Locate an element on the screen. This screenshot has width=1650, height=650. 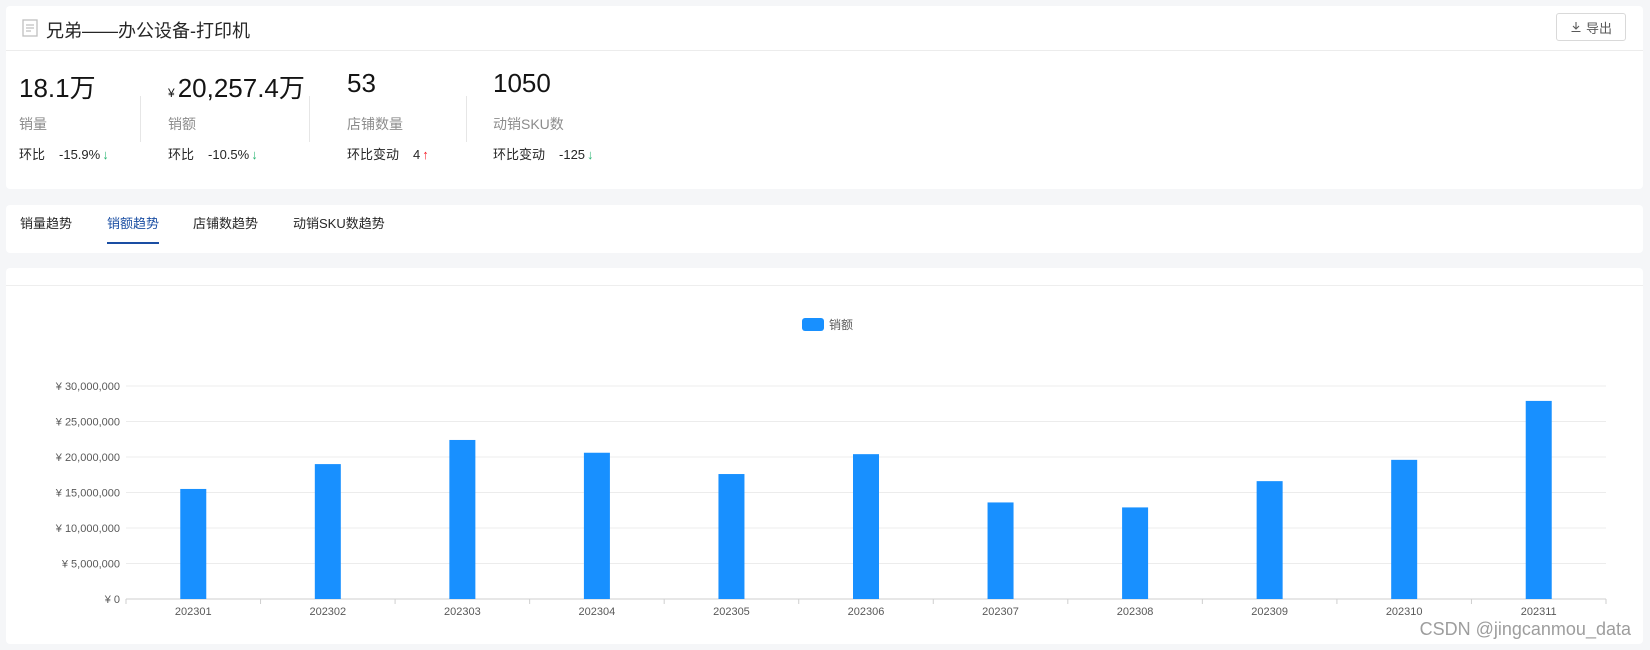
change-value: -125 is located at coordinates (572, 154).